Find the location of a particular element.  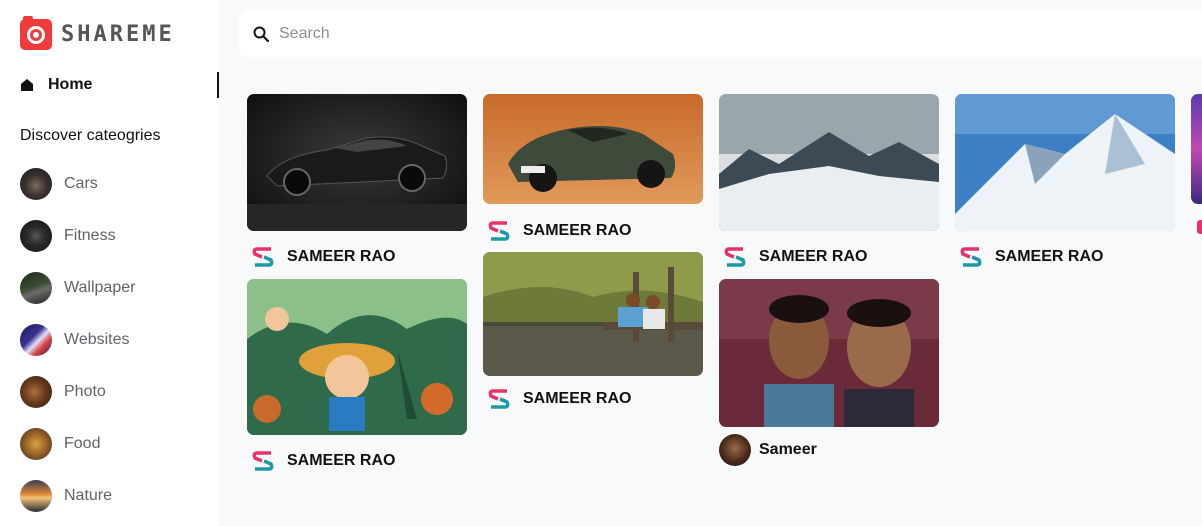

car-photo is located at coordinates (357, 162).